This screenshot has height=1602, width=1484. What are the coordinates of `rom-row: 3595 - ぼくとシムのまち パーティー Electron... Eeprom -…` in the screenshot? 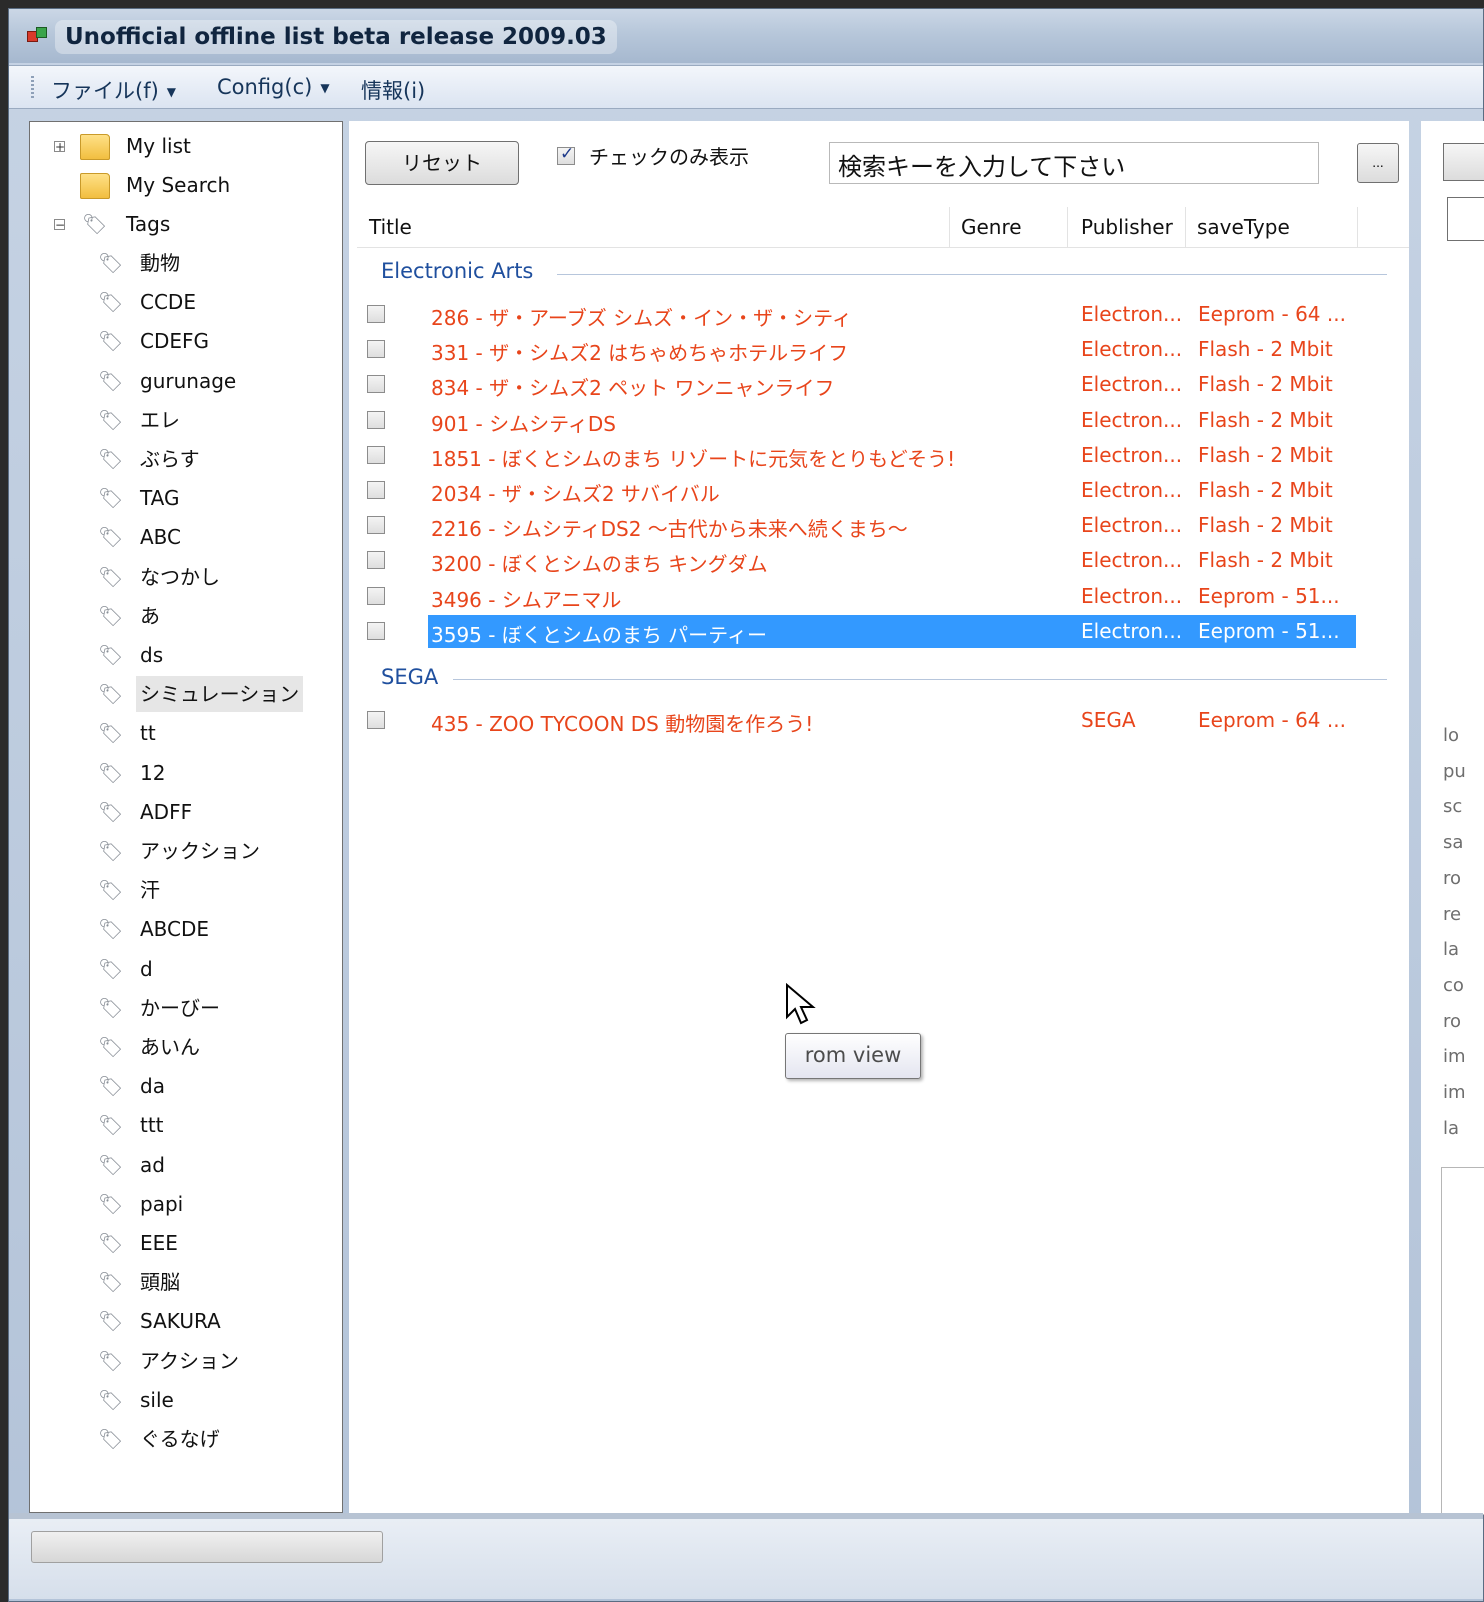 It's located at (879, 631).